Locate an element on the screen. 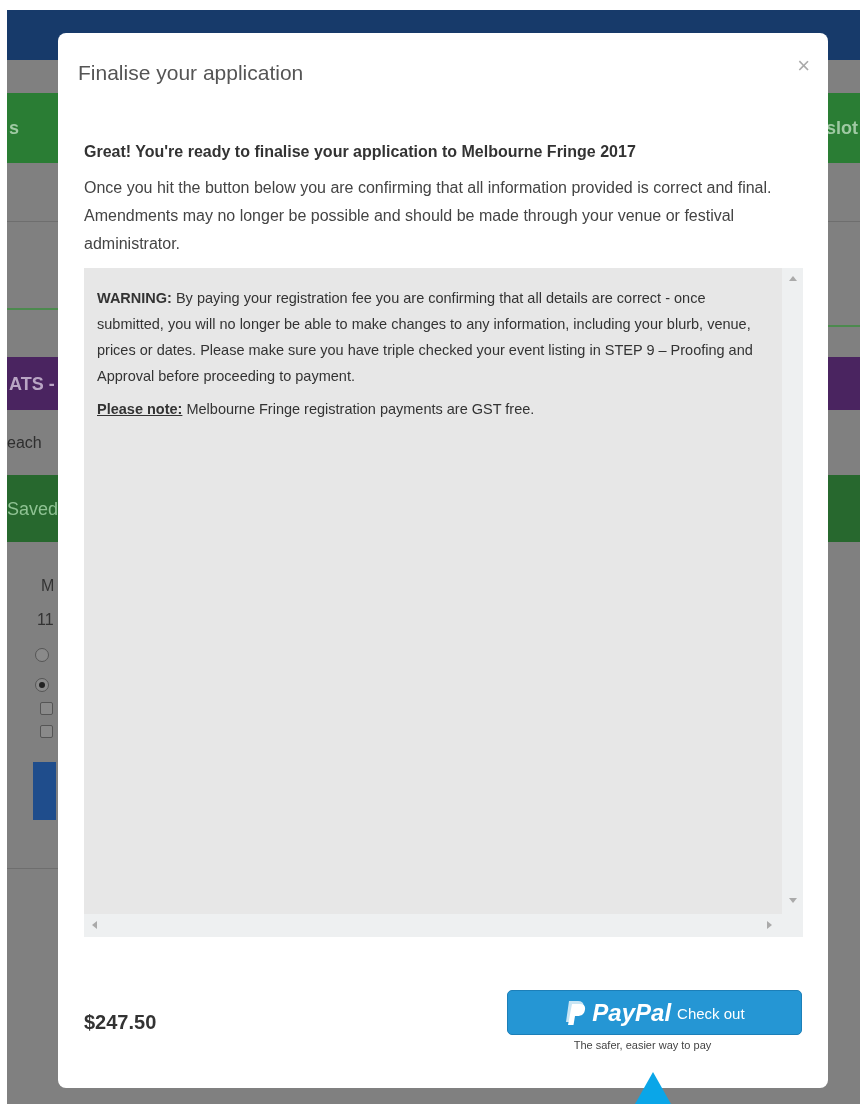 Image resolution: width=860 pixels, height=1104 pixels. price-total: $247.50 is located at coordinates (120, 1022).